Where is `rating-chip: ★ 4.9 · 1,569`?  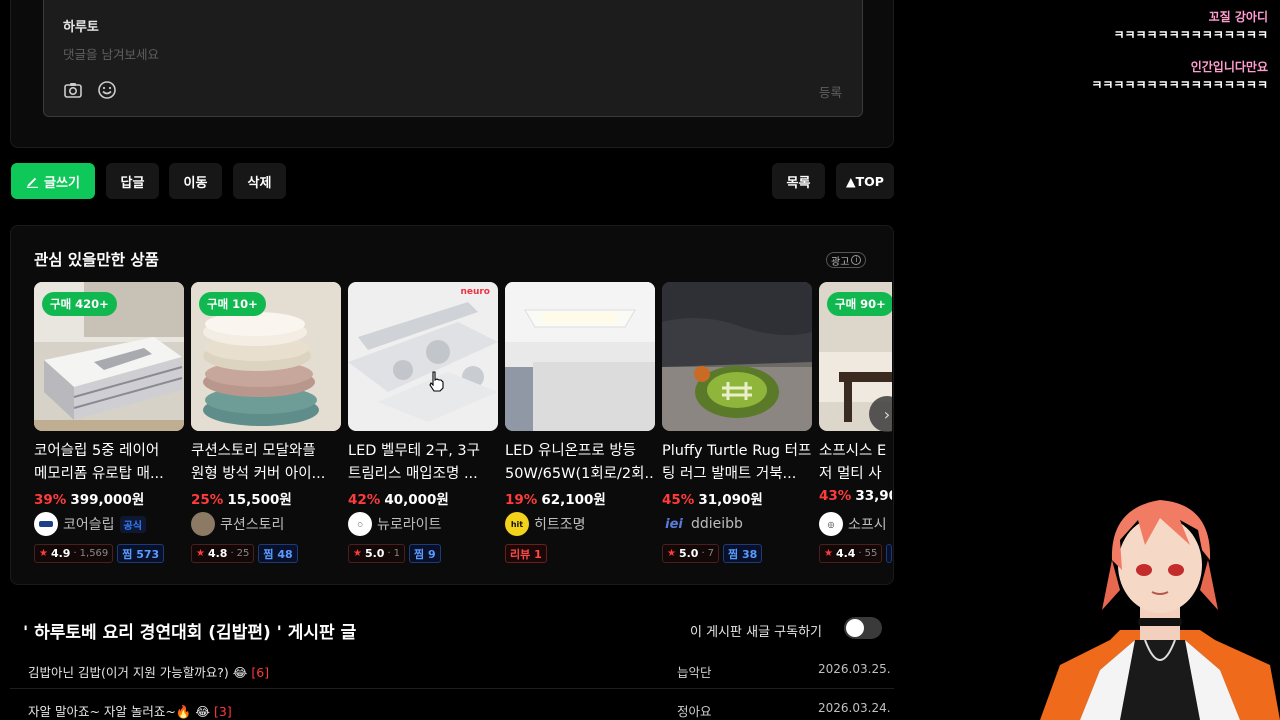 rating-chip: ★ 4.9 · 1,569 is located at coordinates (74, 553).